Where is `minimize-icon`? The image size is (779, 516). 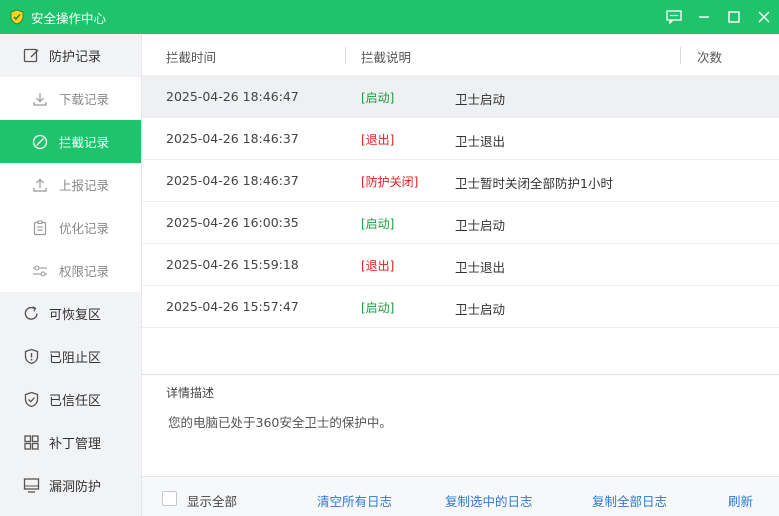 minimize-icon is located at coordinates (704, 17).